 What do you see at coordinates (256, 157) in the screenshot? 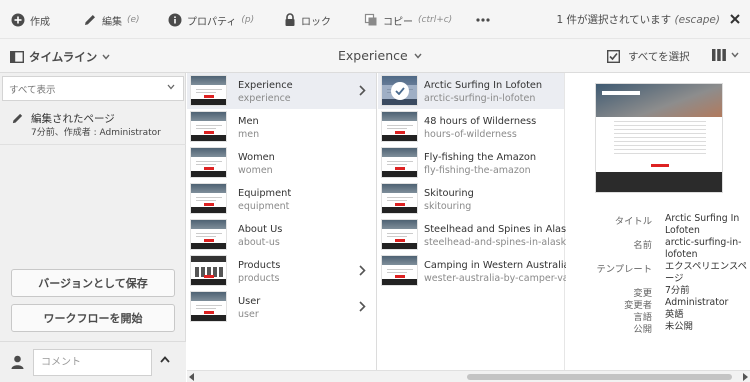
I see `item-title: Women` at bounding box center [256, 157].